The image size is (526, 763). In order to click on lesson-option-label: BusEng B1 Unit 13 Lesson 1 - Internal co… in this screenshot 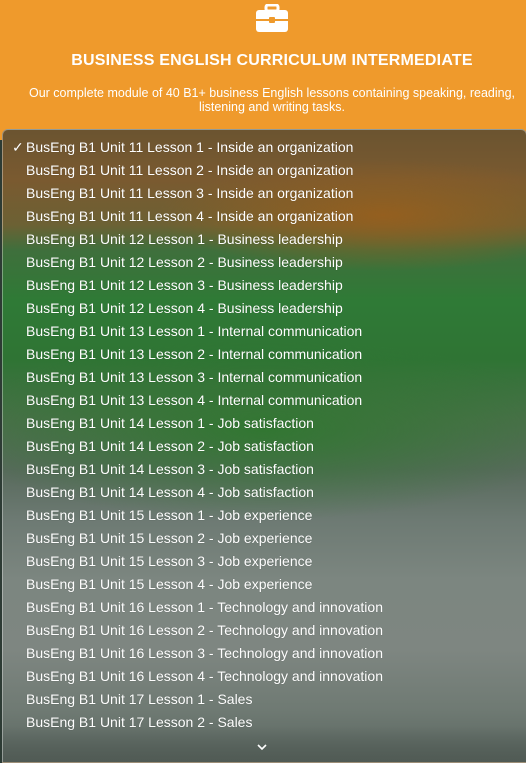, I will do `click(194, 331)`.